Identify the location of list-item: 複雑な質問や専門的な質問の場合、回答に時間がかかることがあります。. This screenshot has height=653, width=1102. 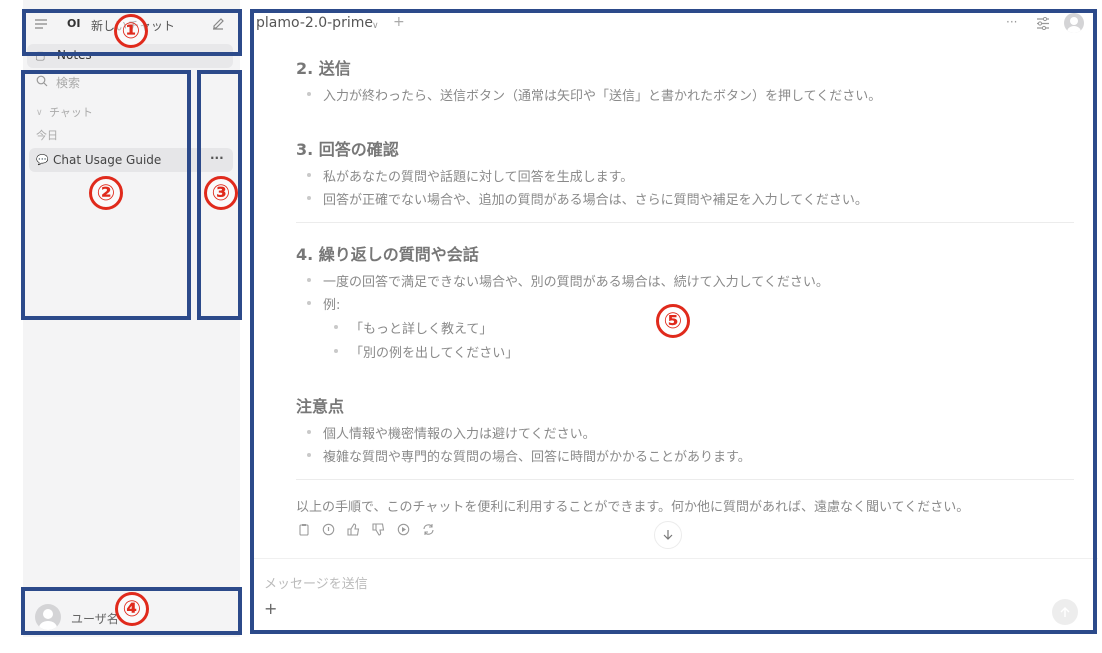
(529, 455).